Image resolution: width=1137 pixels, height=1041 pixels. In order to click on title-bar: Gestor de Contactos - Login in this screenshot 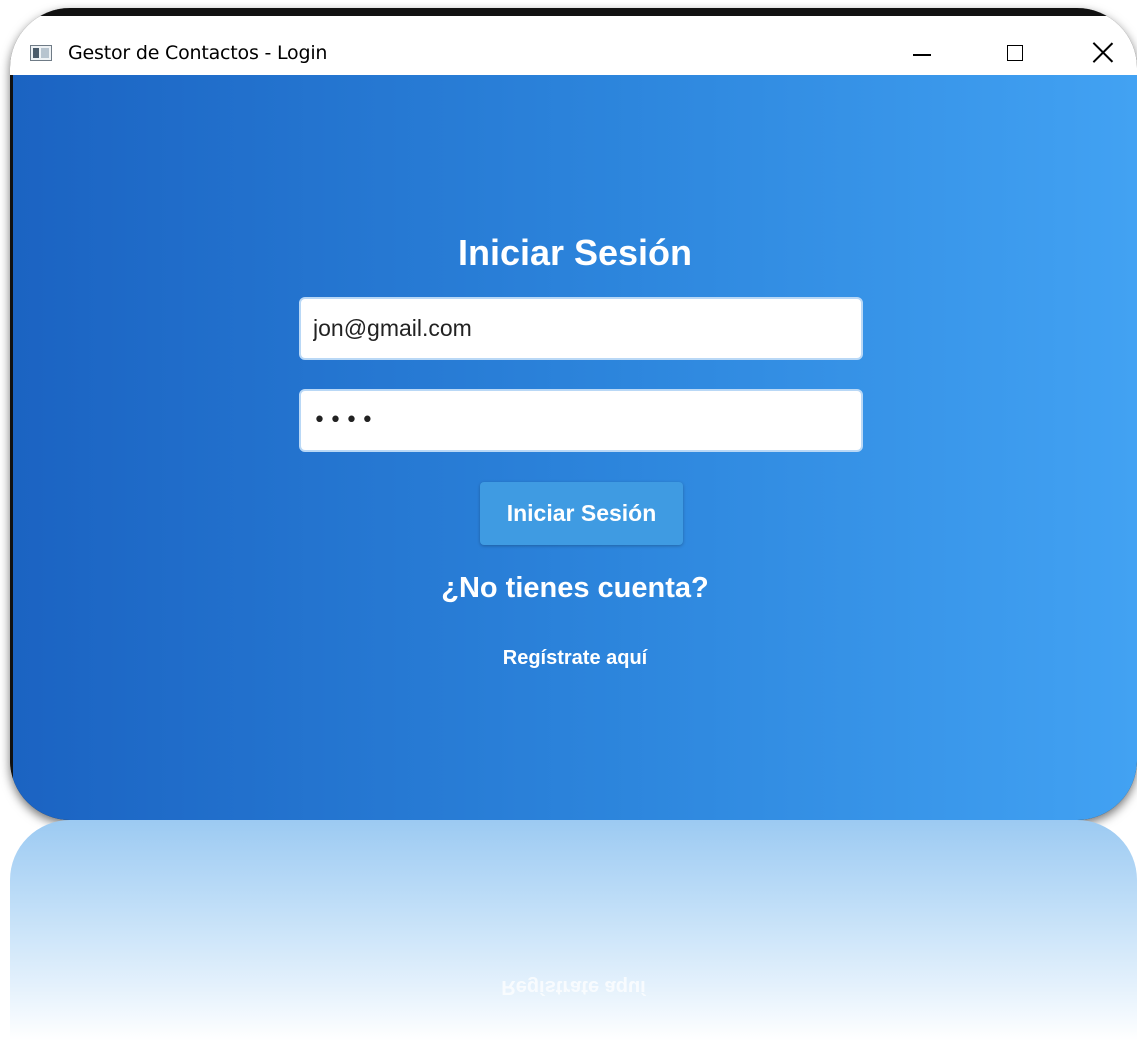, I will do `click(573, 41)`.